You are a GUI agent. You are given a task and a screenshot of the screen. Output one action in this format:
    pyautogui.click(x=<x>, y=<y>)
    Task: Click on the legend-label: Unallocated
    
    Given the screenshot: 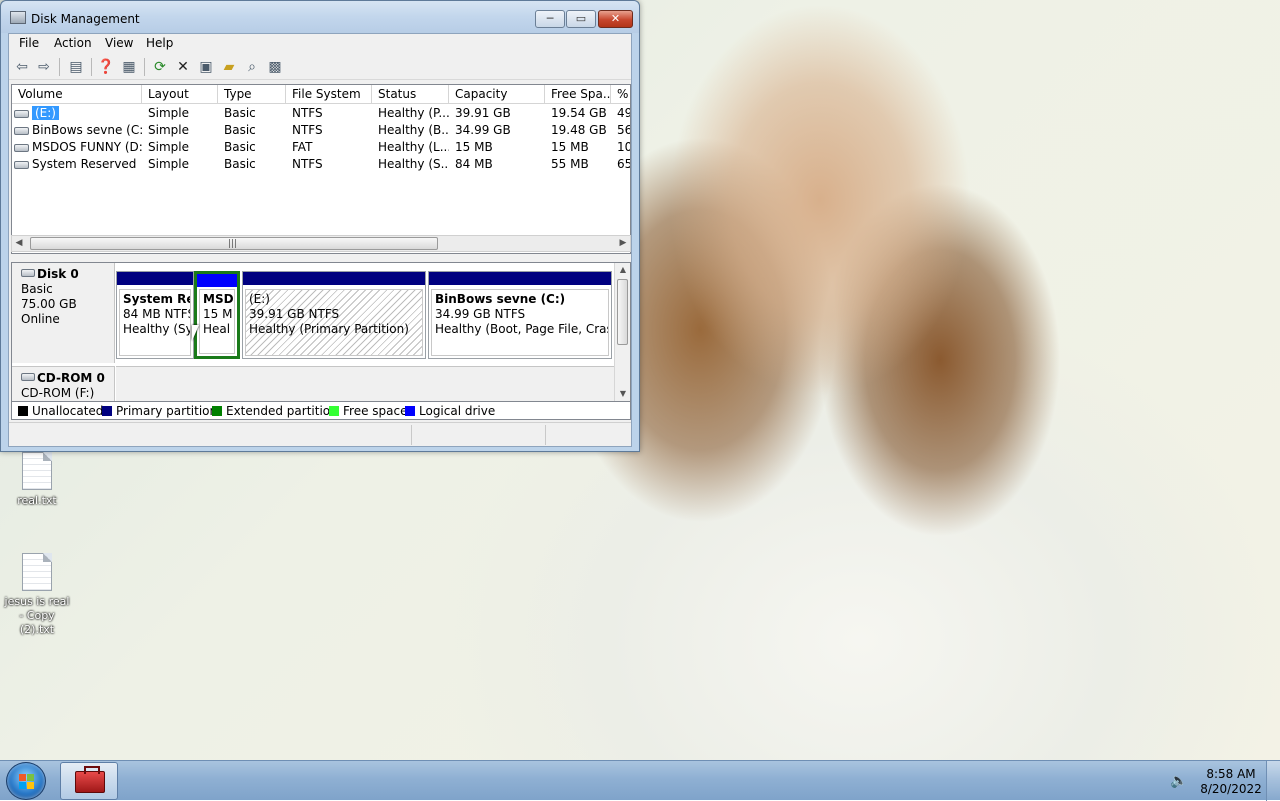 What is the action you would take?
    pyautogui.click(x=68, y=411)
    